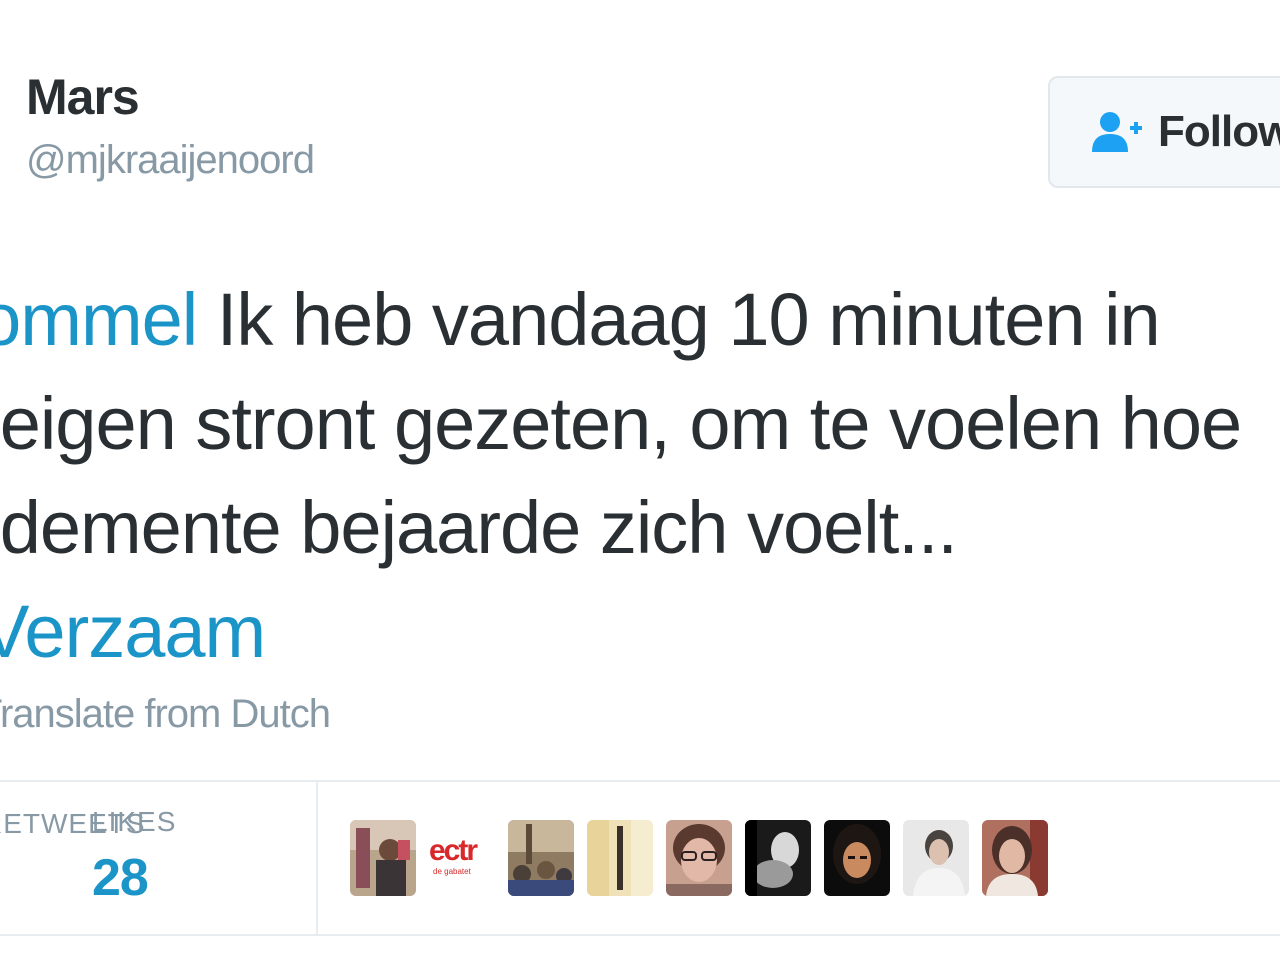 This screenshot has height=960, width=1280. Describe the element at coordinates (165, 714) in the screenshot. I see `translate-link: Translate from Dutch` at that location.